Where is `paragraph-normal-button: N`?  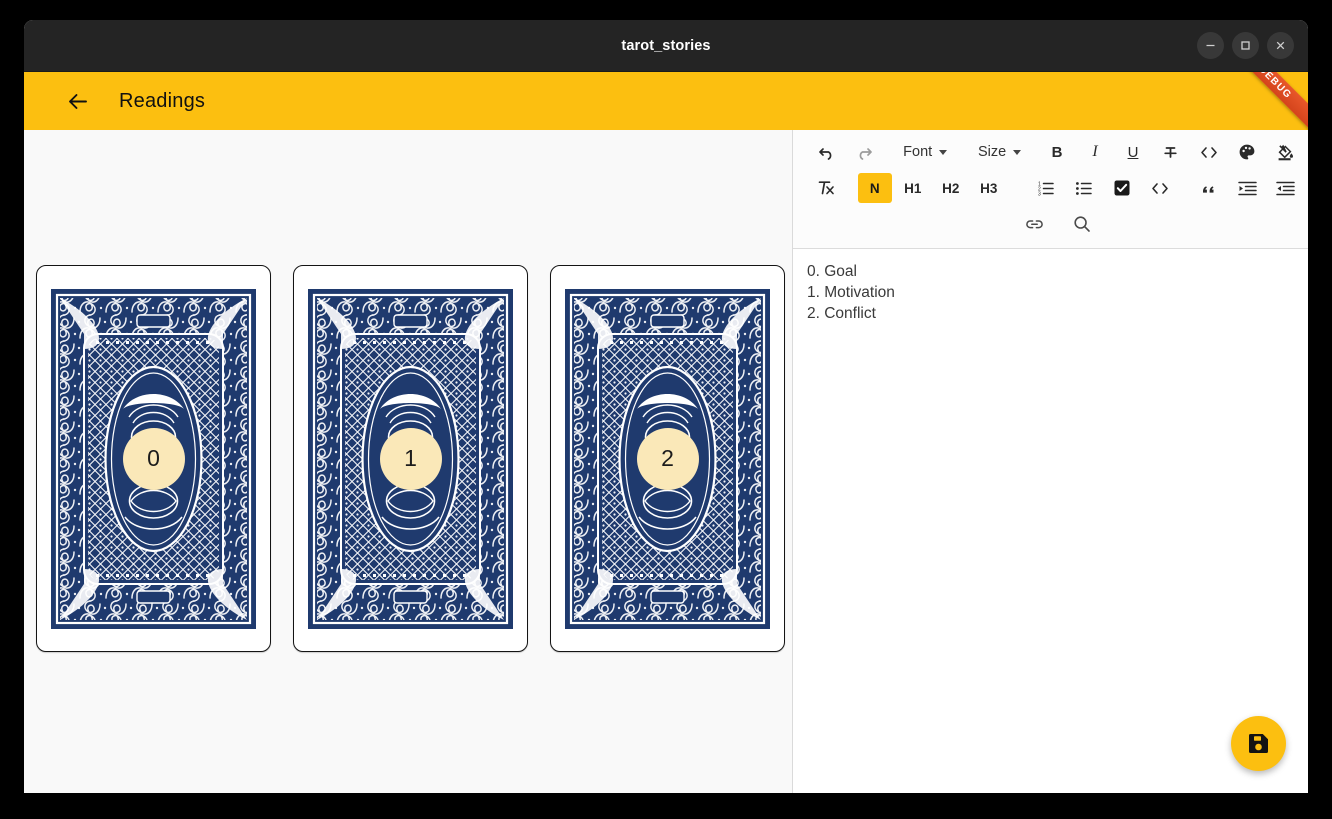
paragraph-normal-button: N is located at coordinates (874, 188).